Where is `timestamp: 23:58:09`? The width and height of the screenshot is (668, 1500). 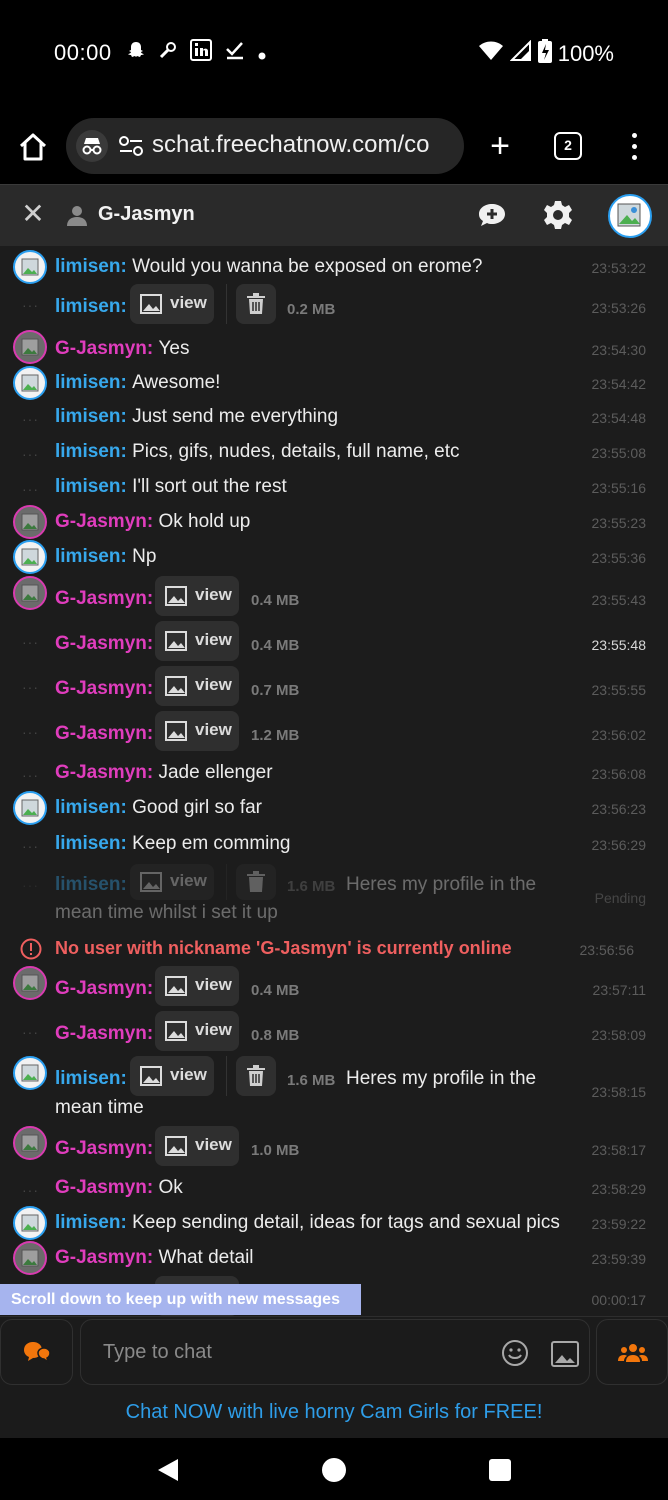
timestamp: 23:58:09 is located at coordinates (619, 1035).